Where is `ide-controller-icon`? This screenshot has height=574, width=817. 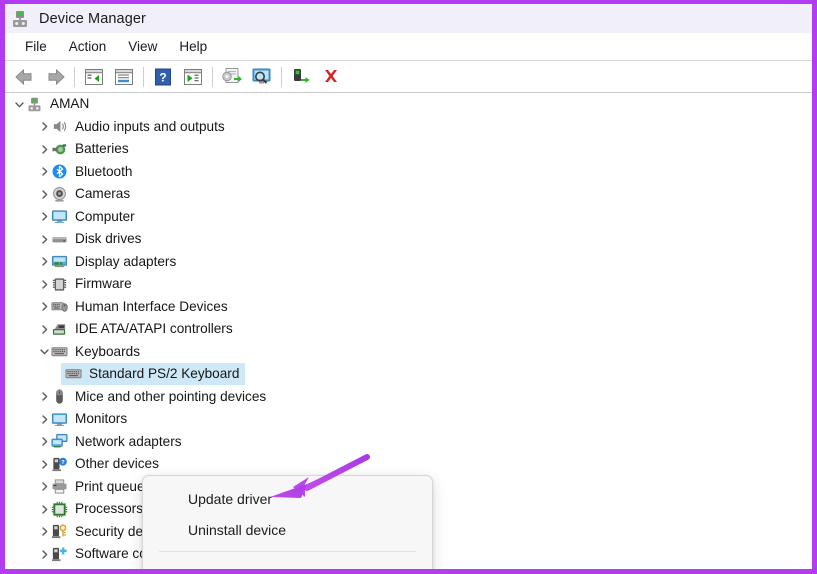
ide-controller-icon is located at coordinates (59, 329).